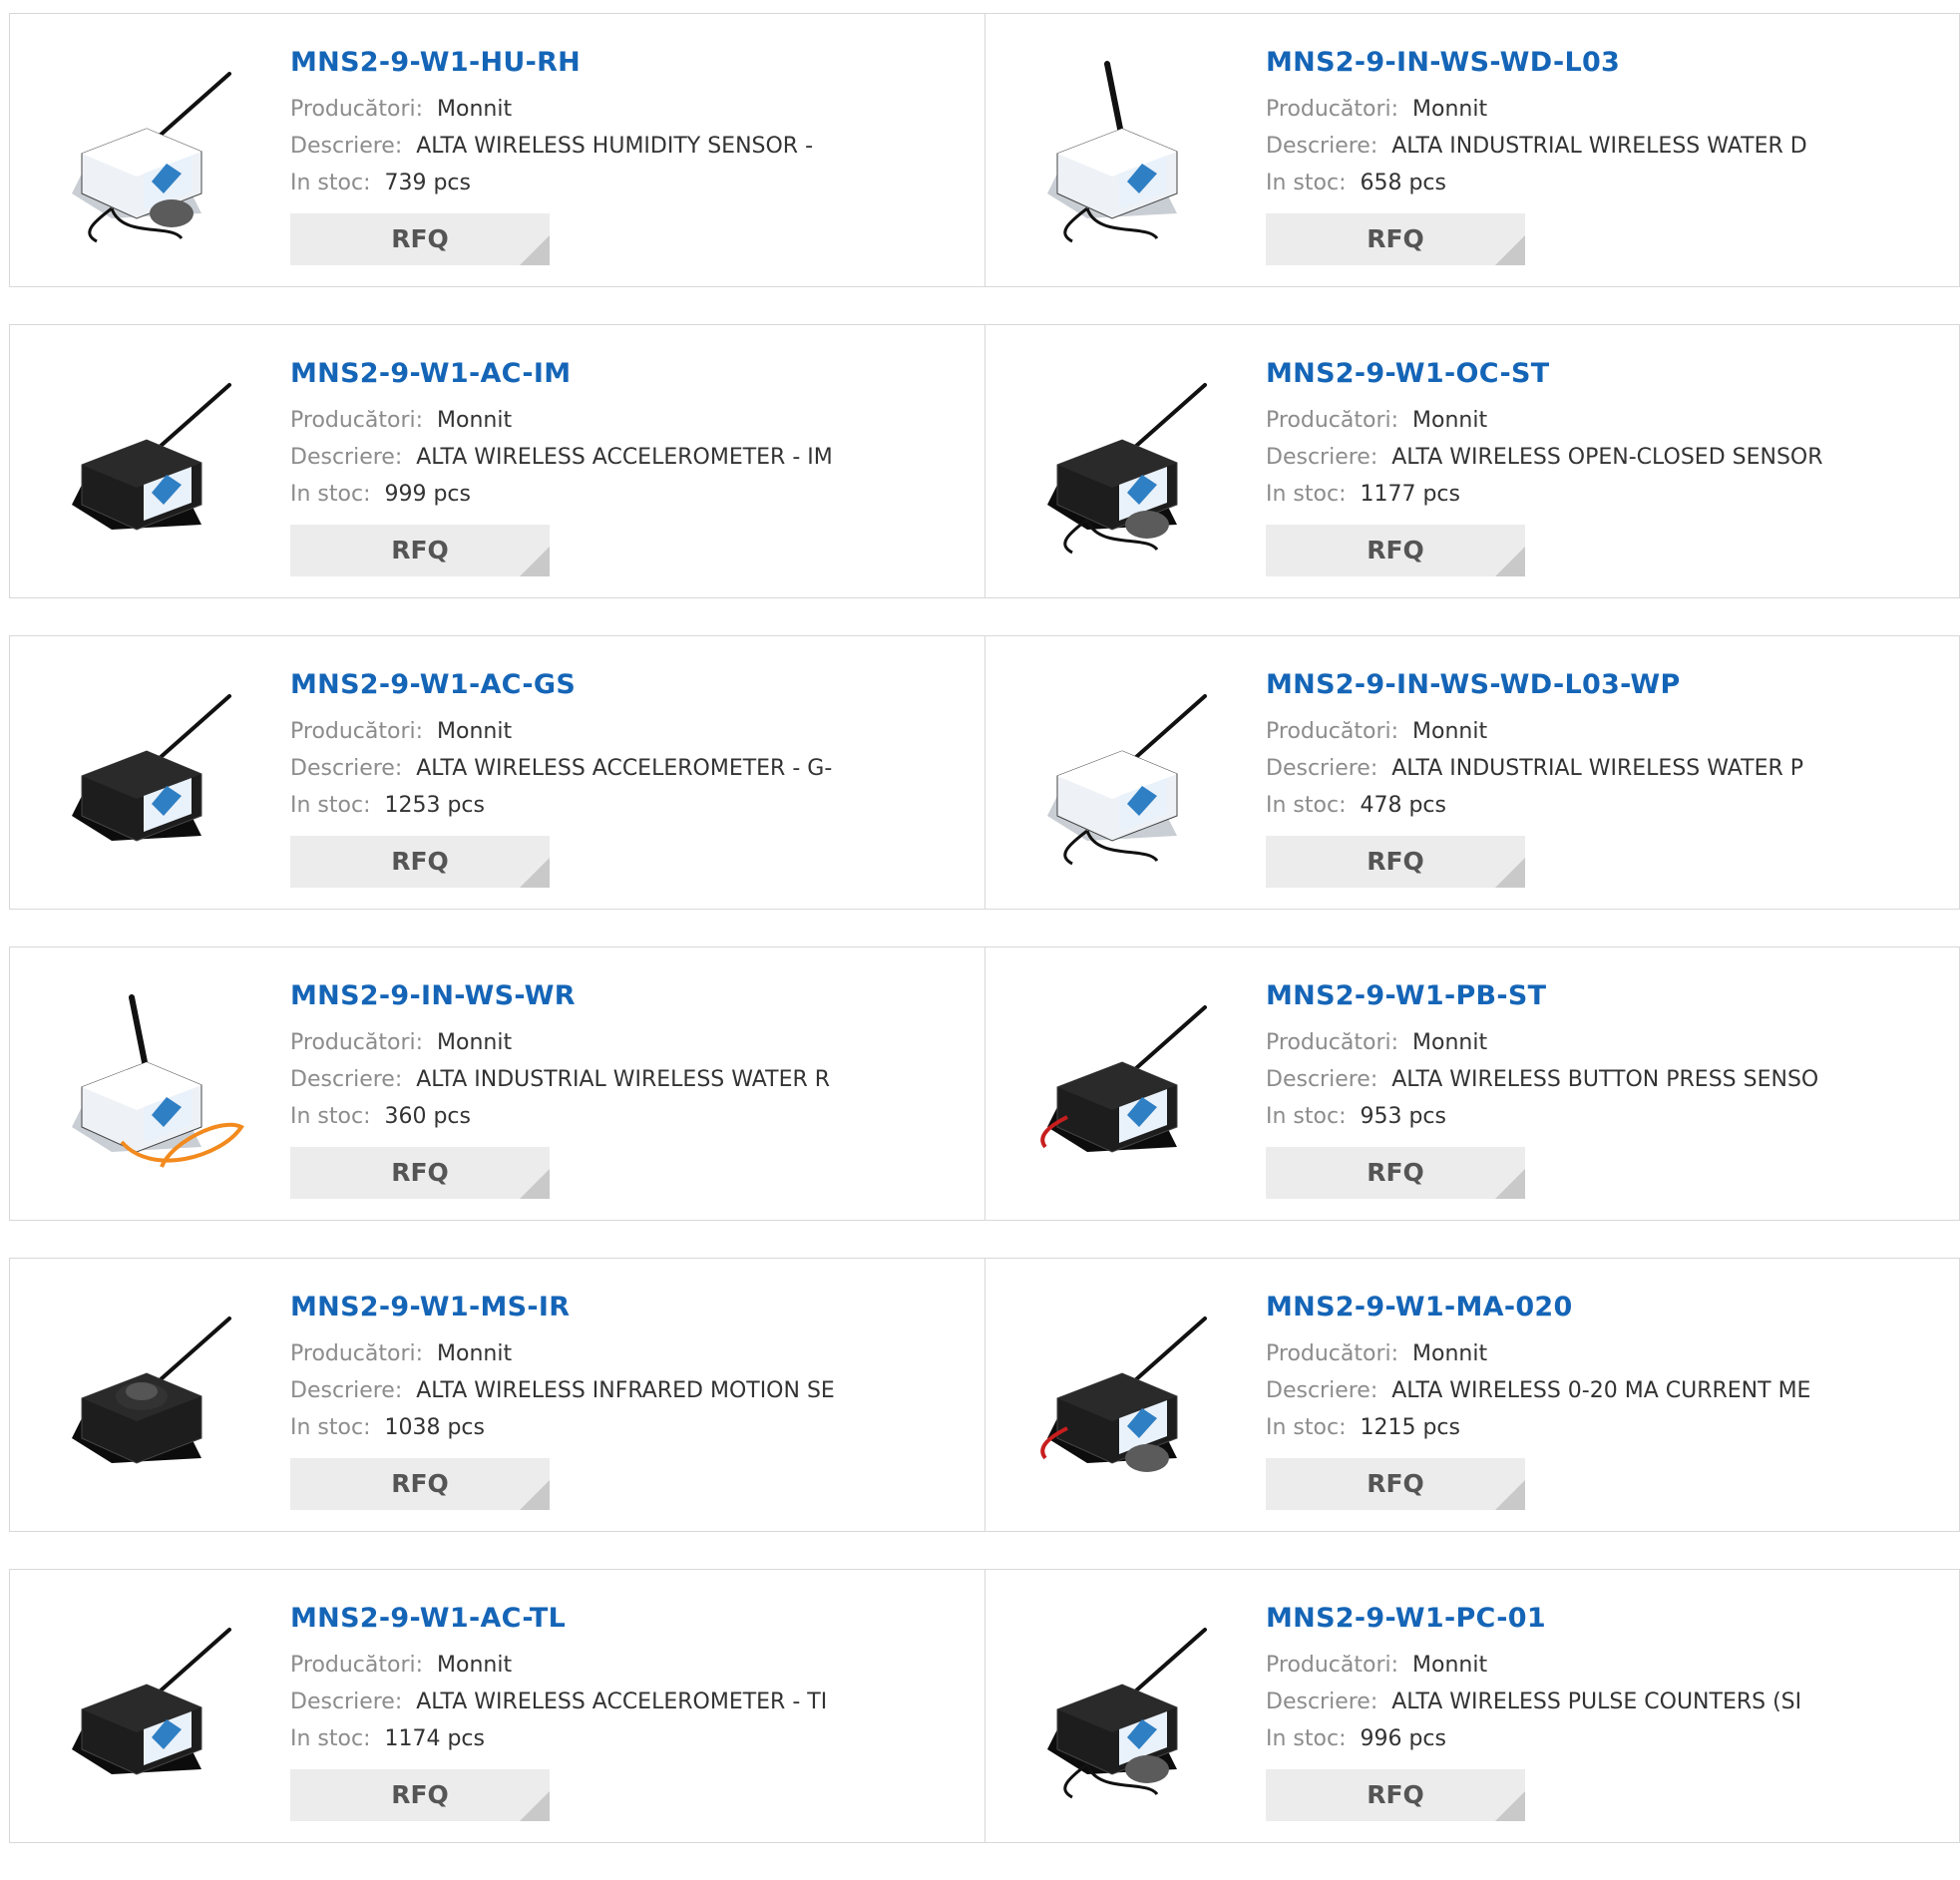 The height and width of the screenshot is (1880, 1960). Describe the element at coordinates (1608, 1619) in the screenshot. I see `product-title-link: MNS2-9-W1-PC-01` at that location.